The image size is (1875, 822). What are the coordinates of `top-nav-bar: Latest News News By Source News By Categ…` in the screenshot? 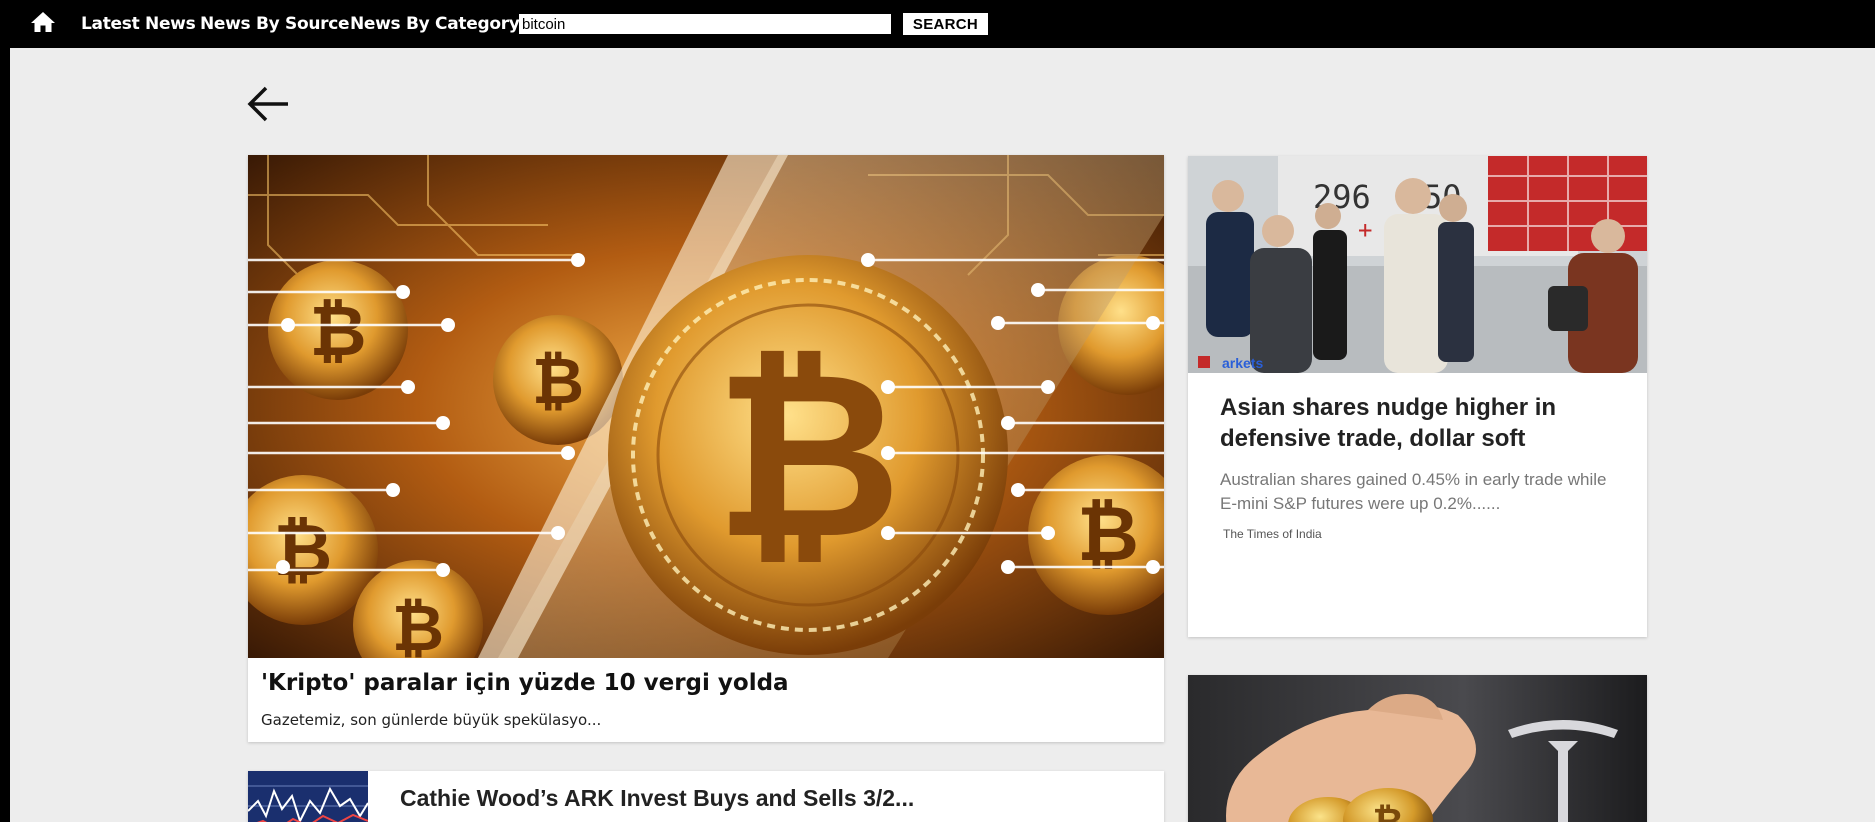 It's located at (937, 24).